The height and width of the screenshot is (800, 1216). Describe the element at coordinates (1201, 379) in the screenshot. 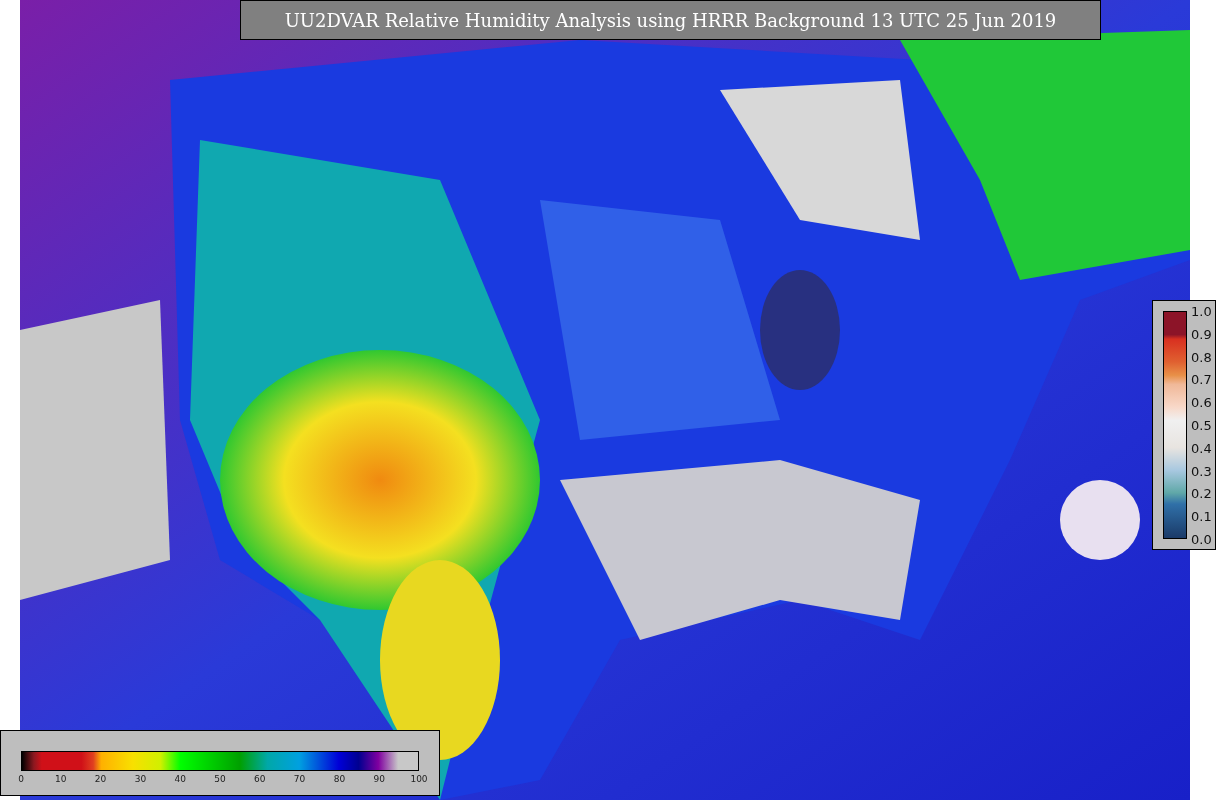

I see `colorbar-tick-label: 0.7` at that location.